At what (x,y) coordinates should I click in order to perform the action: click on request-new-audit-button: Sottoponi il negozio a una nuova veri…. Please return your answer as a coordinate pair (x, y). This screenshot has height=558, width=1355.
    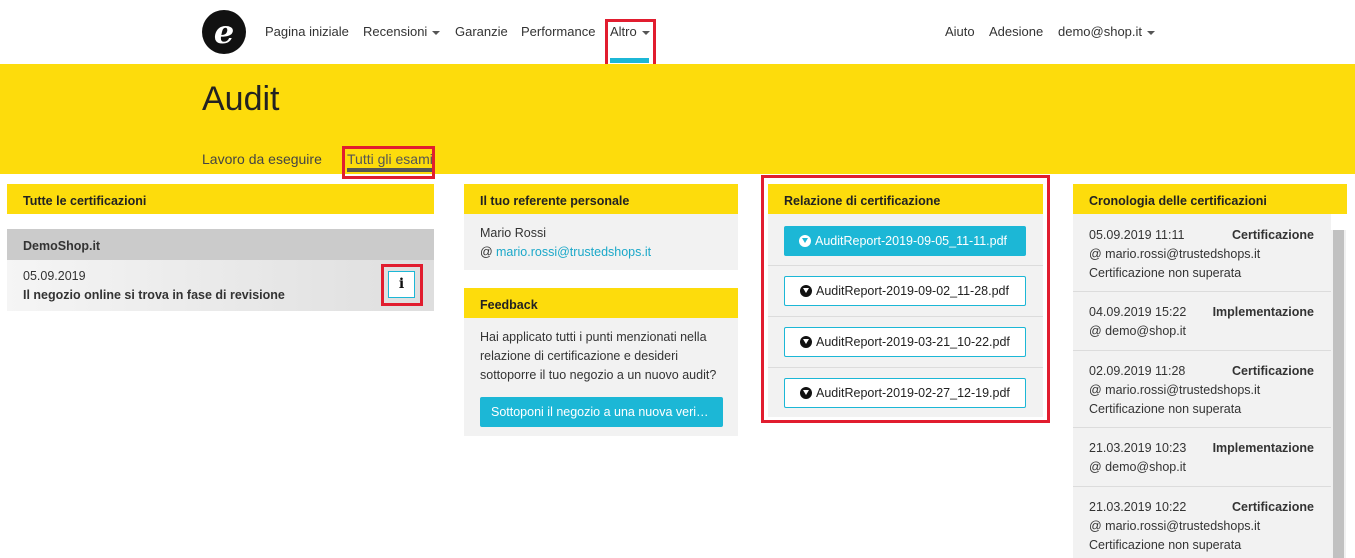
    Looking at the image, I should click on (601, 412).